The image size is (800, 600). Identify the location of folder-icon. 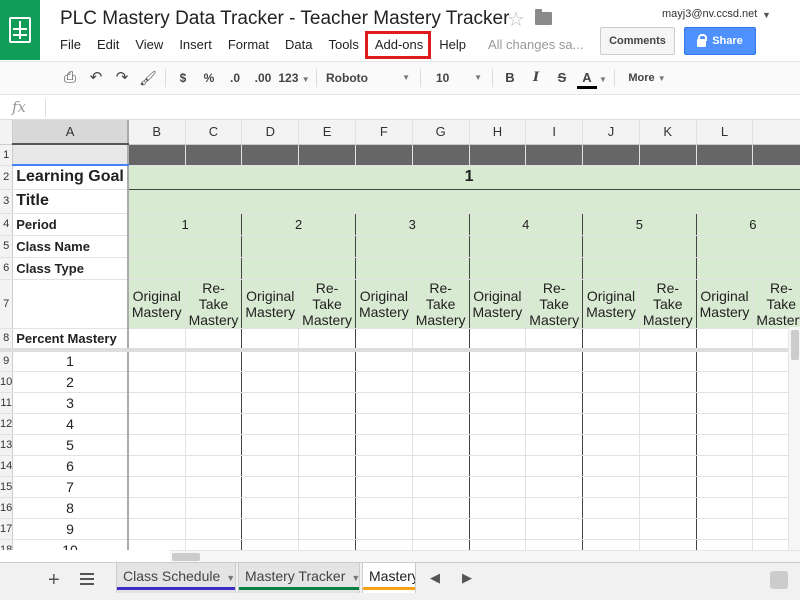
(543, 17).